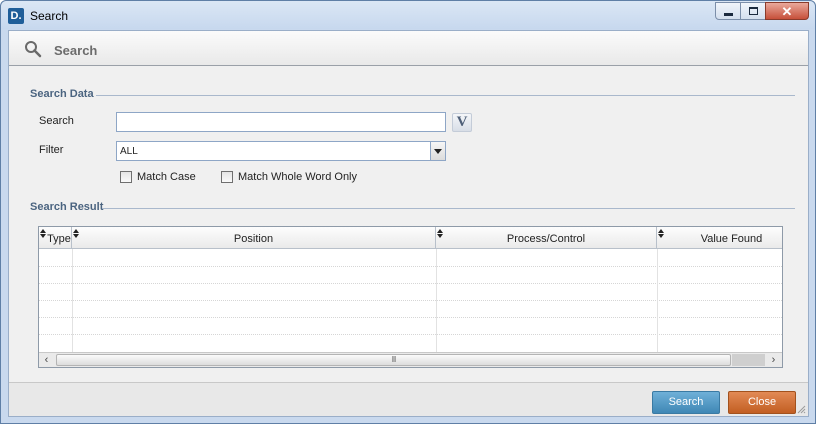 This screenshot has width=816, height=424. I want to click on close-icon: ✕, so click(787, 11).